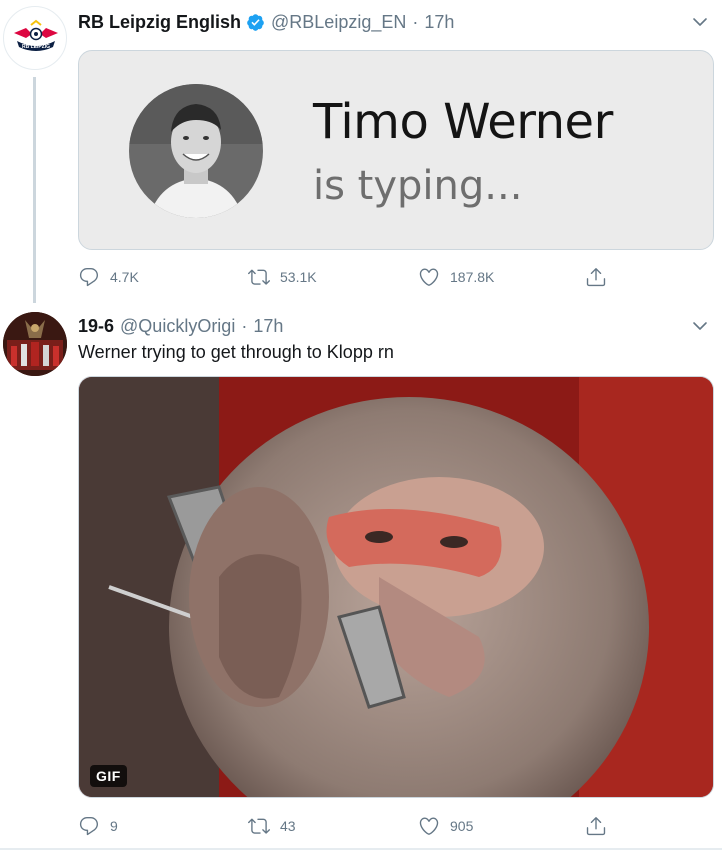  What do you see at coordinates (358, 826) in the screenshot?
I see `tweet-actions: 9 43 905` at bounding box center [358, 826].